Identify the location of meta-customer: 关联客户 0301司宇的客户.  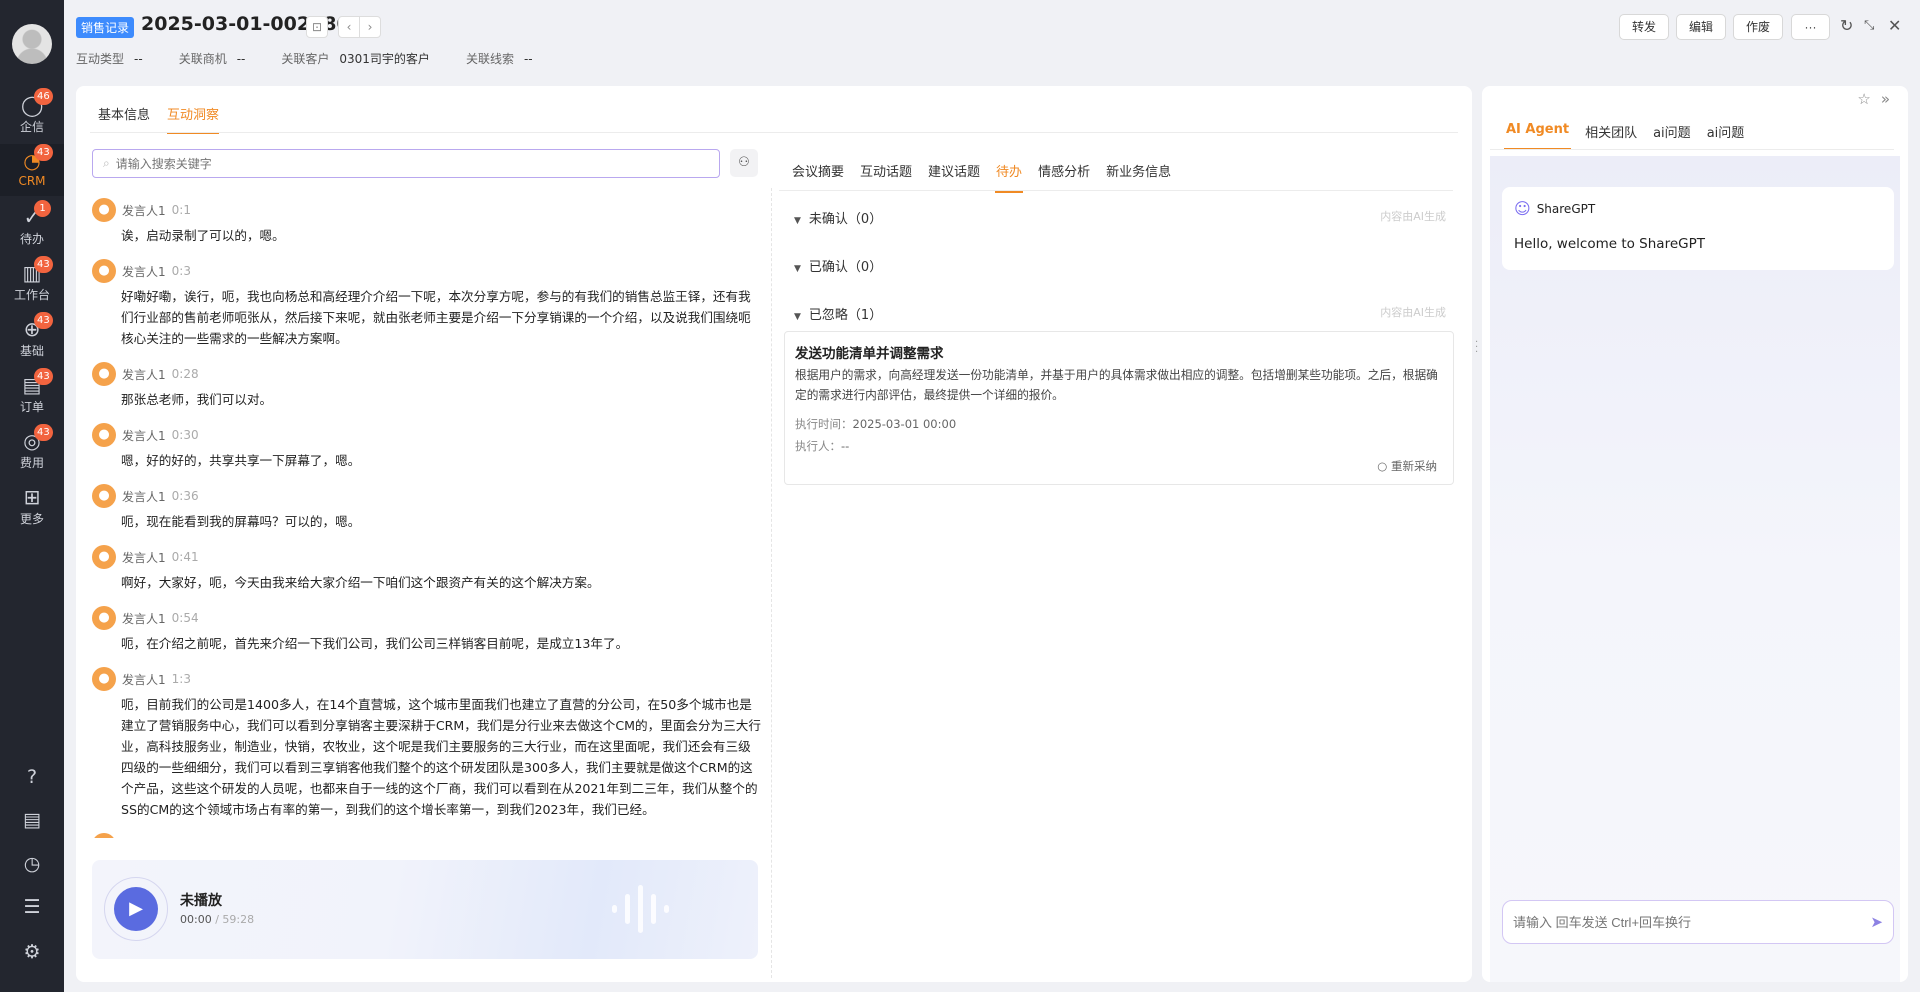
(355, 59).